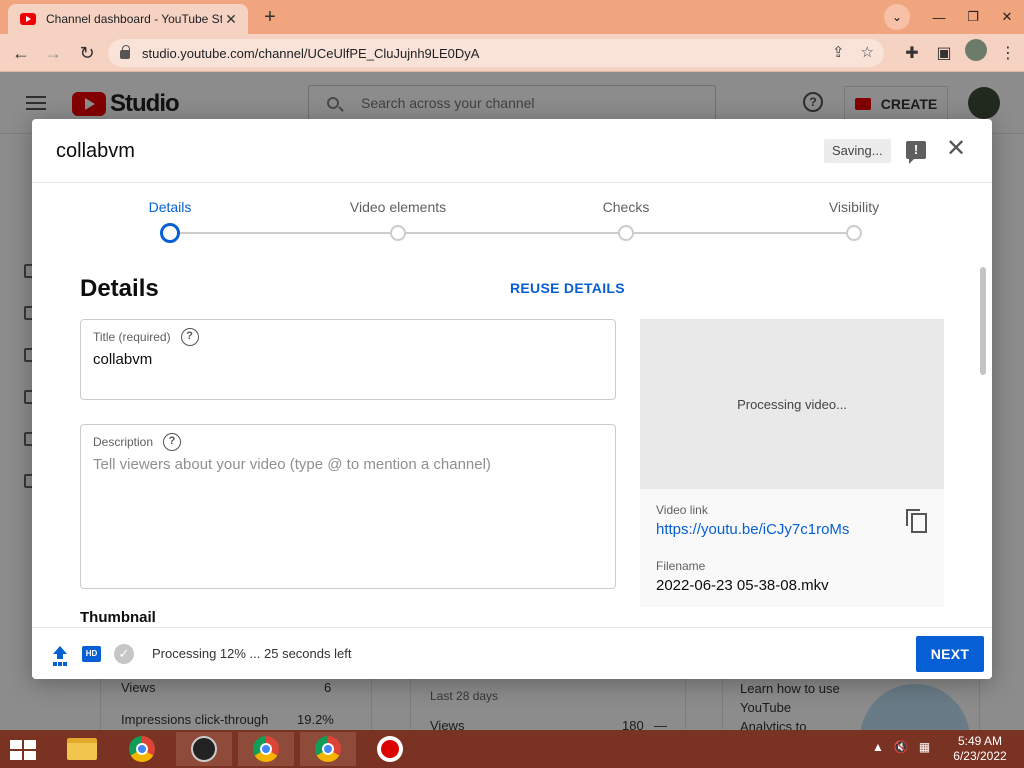 The height and width of the screenshot is (768, 1024). I want to click on forward-icon: →, so click(53, 53).